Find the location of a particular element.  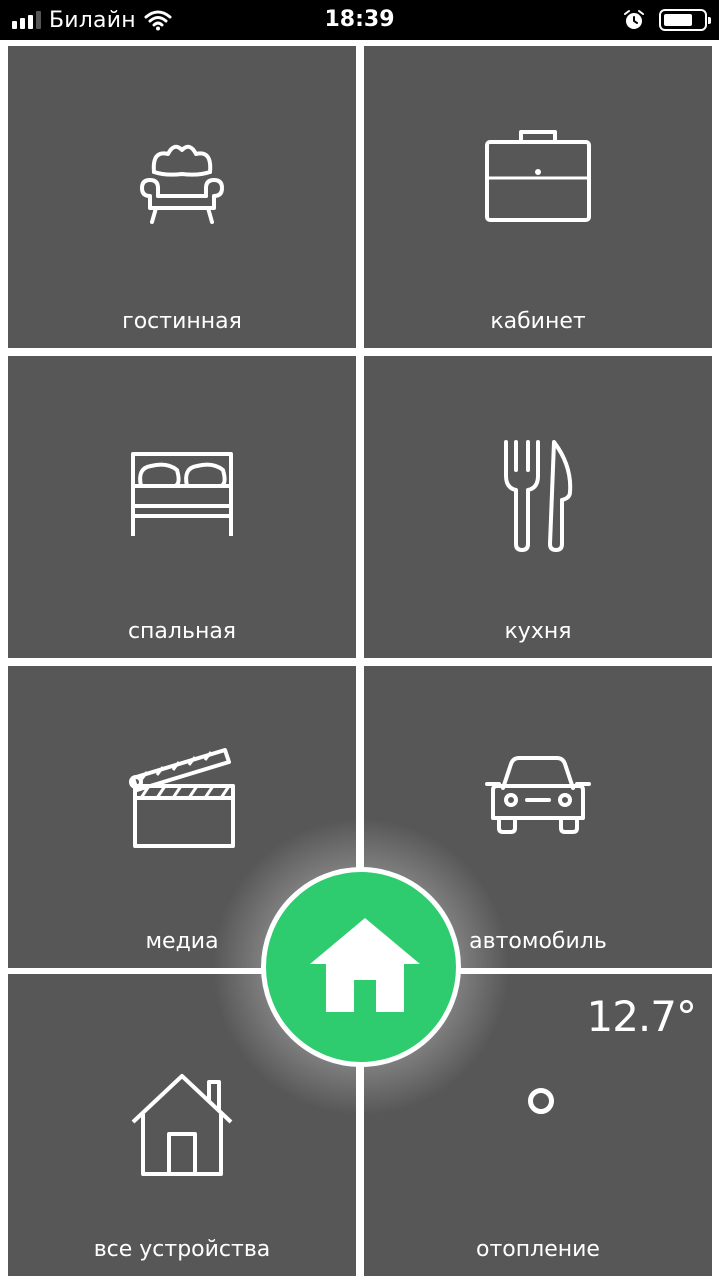

tile-kitchen: кухня is located at coordinates (538, 507).